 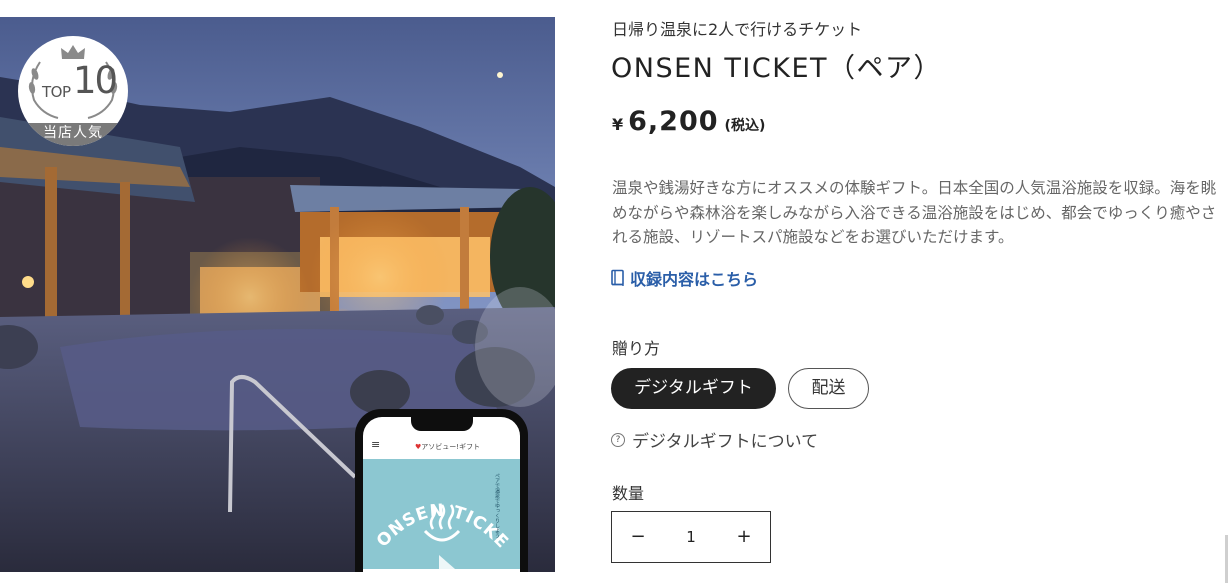 I want to click on phone-brand: ♥アソビュー!ギフト, so click(x=448, y=447).